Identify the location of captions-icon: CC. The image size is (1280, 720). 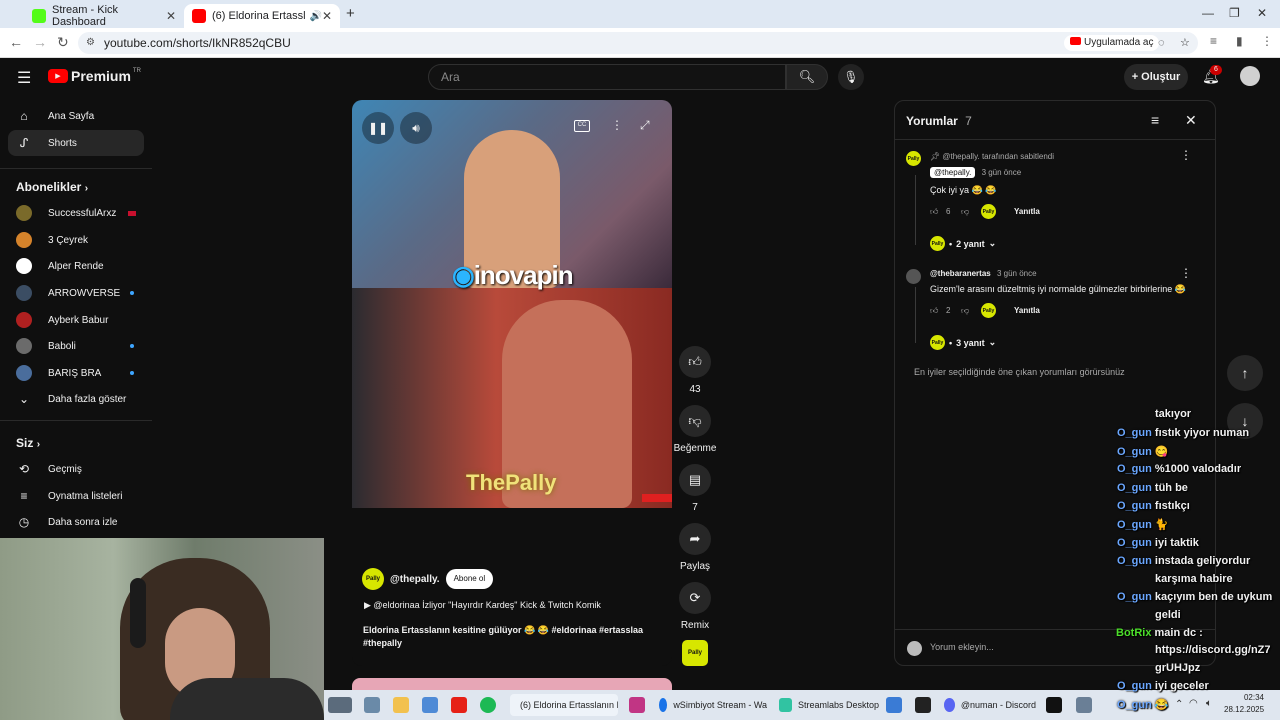
(582, 126).